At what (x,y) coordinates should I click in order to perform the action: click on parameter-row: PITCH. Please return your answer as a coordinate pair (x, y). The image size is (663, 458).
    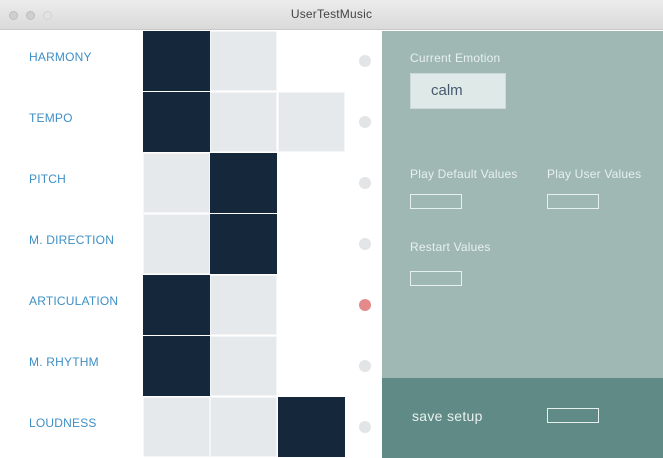
    Looking at the image, I should click on (191, 183).